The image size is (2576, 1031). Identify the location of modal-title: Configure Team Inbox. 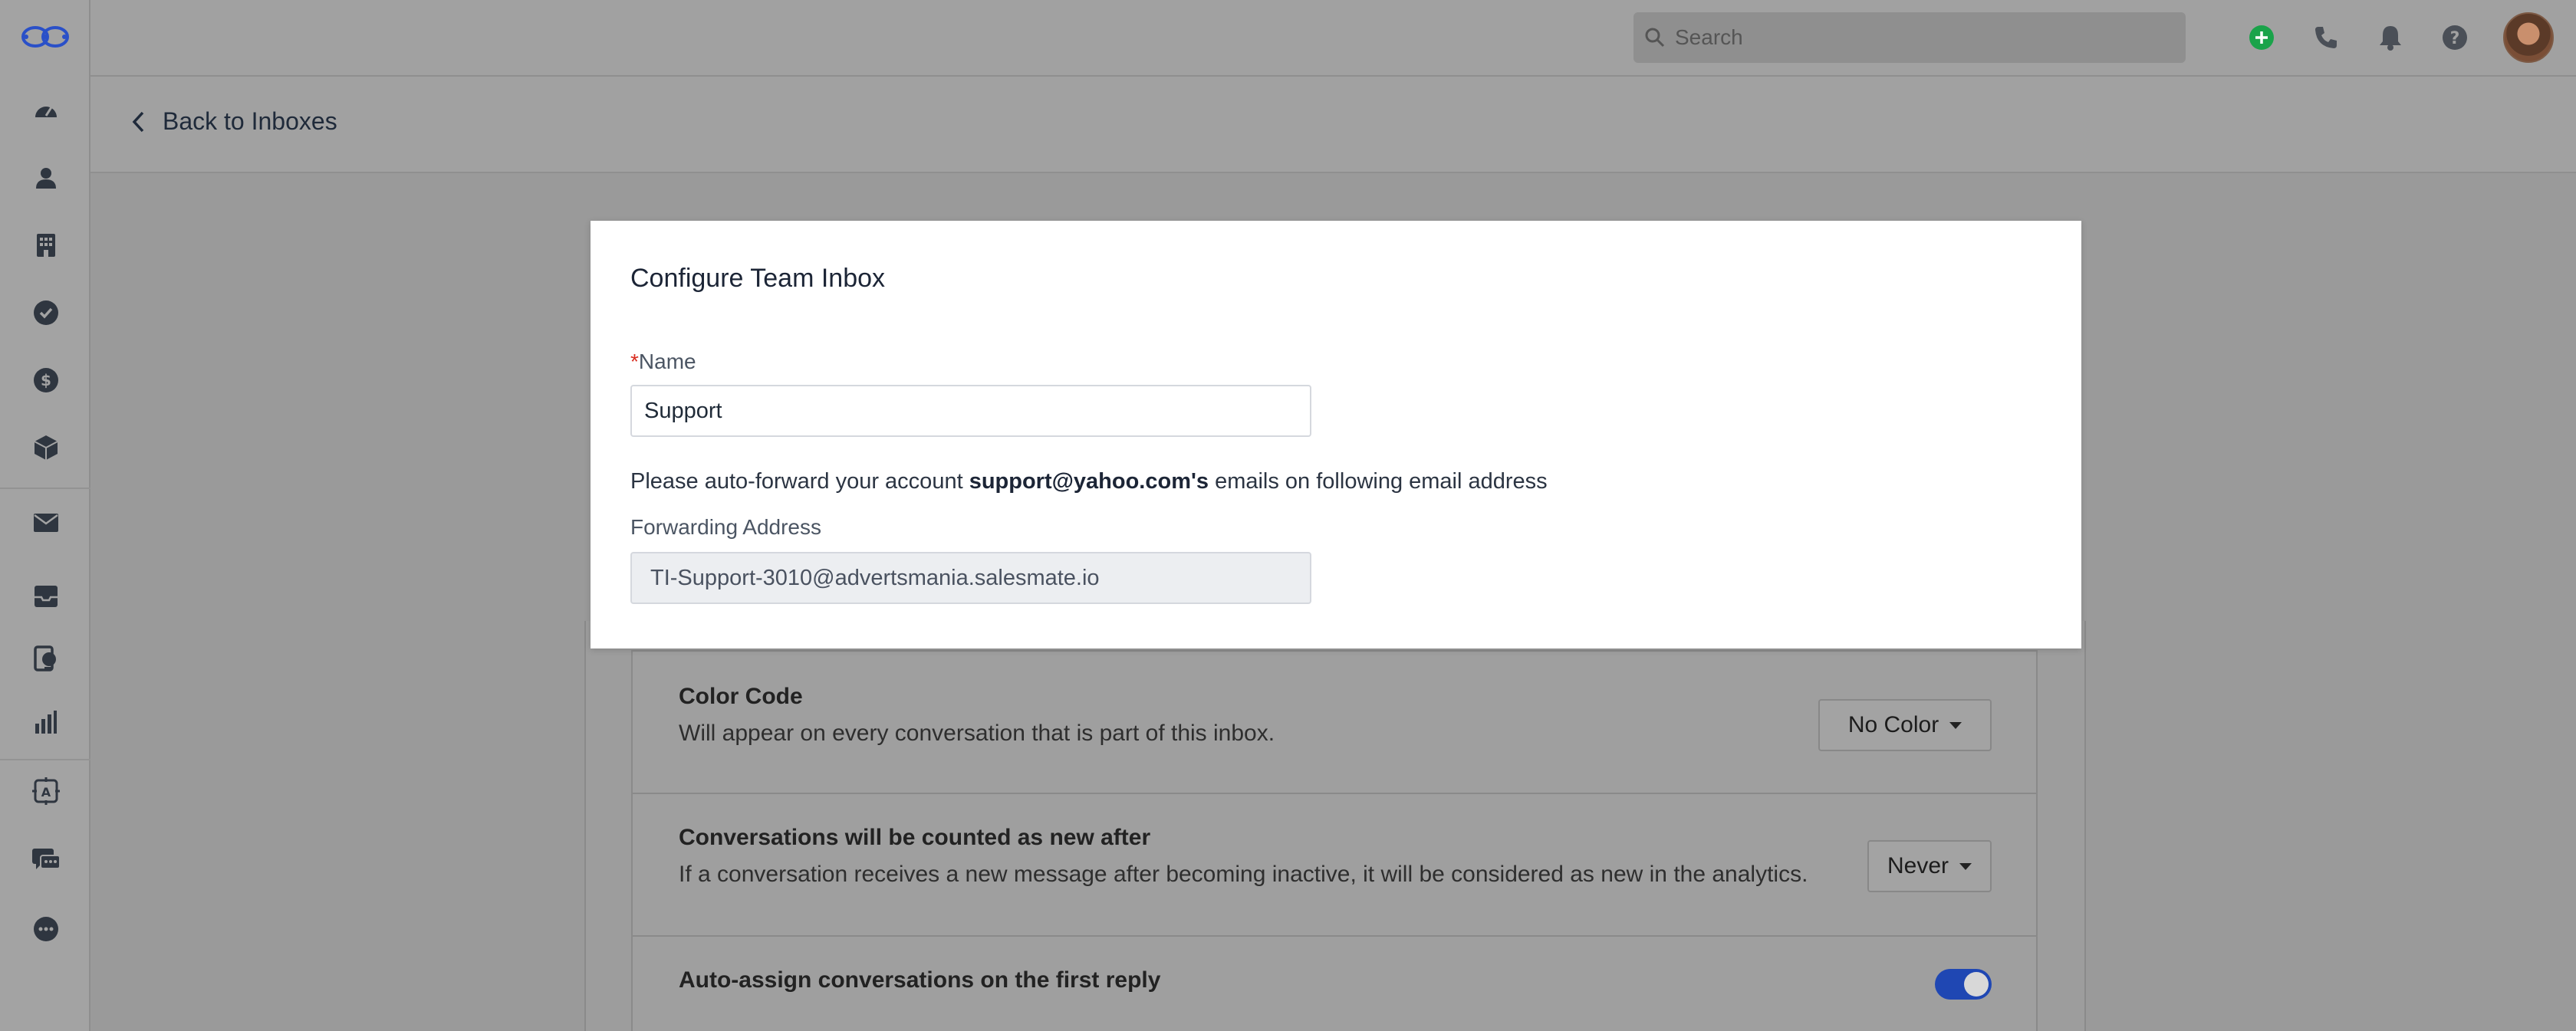
(758, 278).